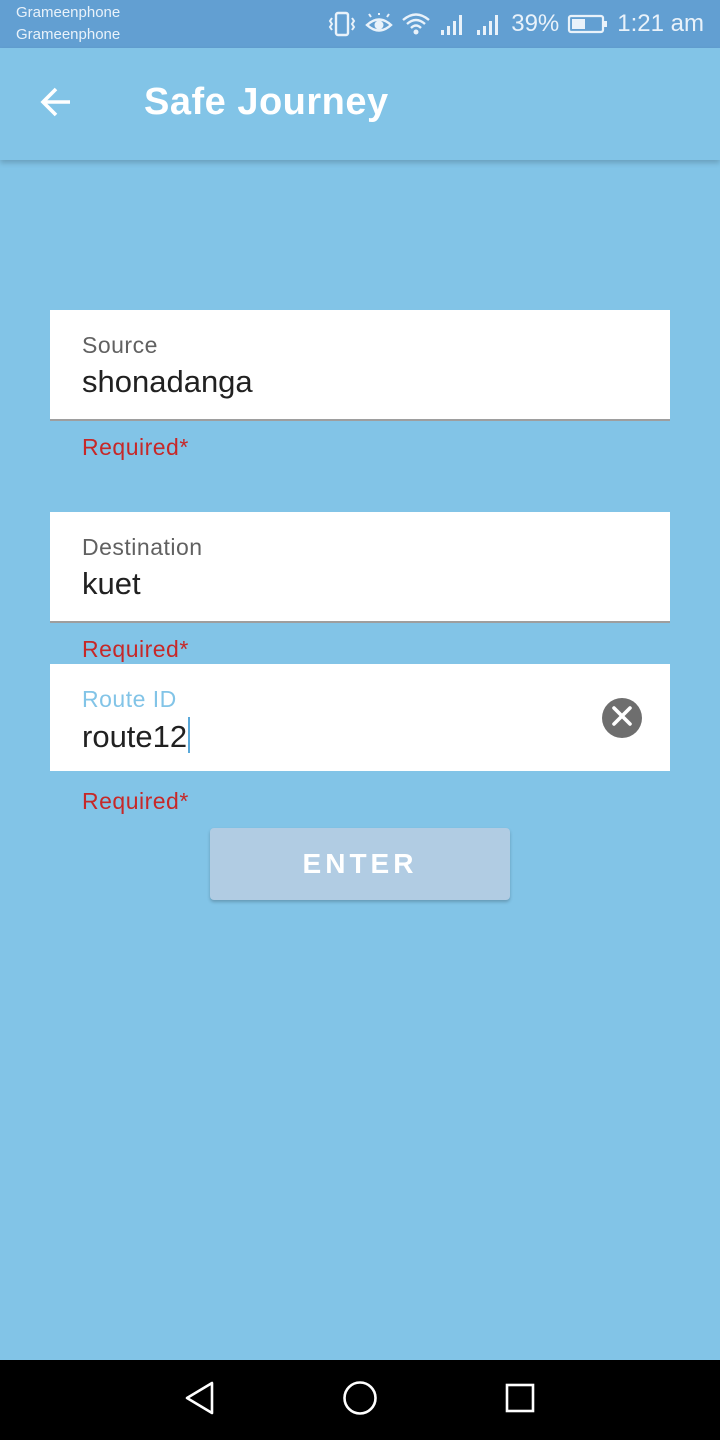 This screenshot has height=1440, width=720. Describe the element at coordinates (416, 24) in the screenshot. I see `wifi-icon` at that location.